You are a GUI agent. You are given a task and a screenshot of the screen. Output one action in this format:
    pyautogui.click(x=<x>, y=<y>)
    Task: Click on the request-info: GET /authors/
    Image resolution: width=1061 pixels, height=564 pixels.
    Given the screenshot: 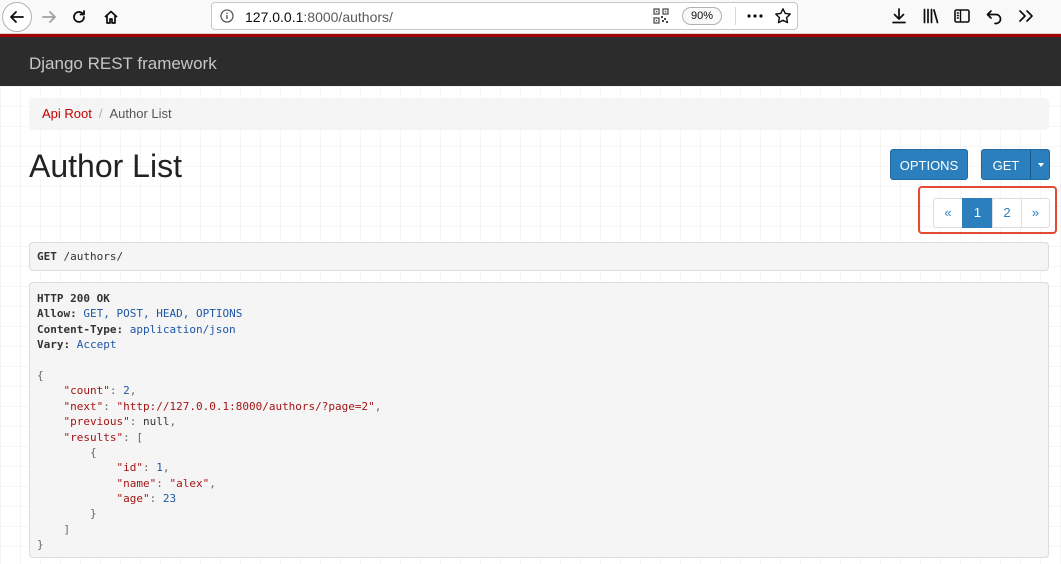 What is the action you would take?
    pyautogui.click(x=539, y=256)
    